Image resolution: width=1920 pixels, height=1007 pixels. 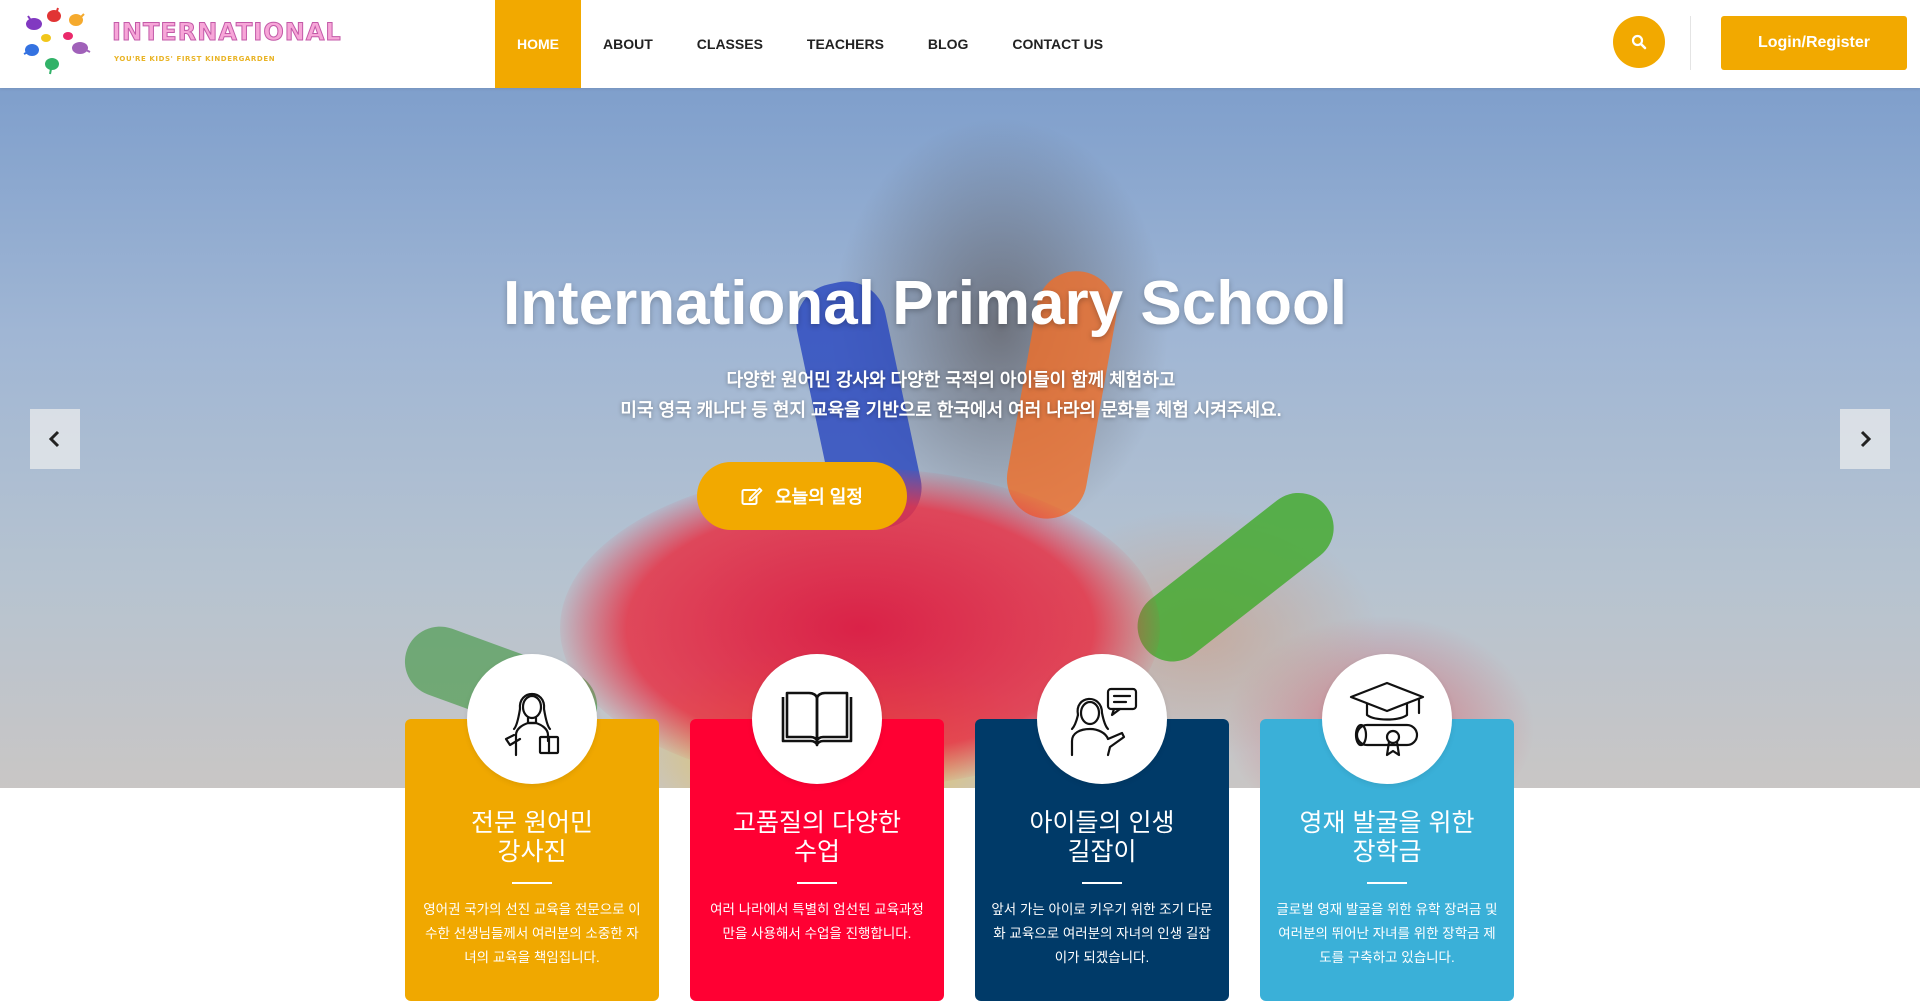 What do you see at coordinates (817, 921) in the screenshot?
I see `feature-card-text: 여러 나라에서 특별히 엄선된 교육과정만을 사용해서 수업을 진행합니다.` at bounding box center [817, 921].